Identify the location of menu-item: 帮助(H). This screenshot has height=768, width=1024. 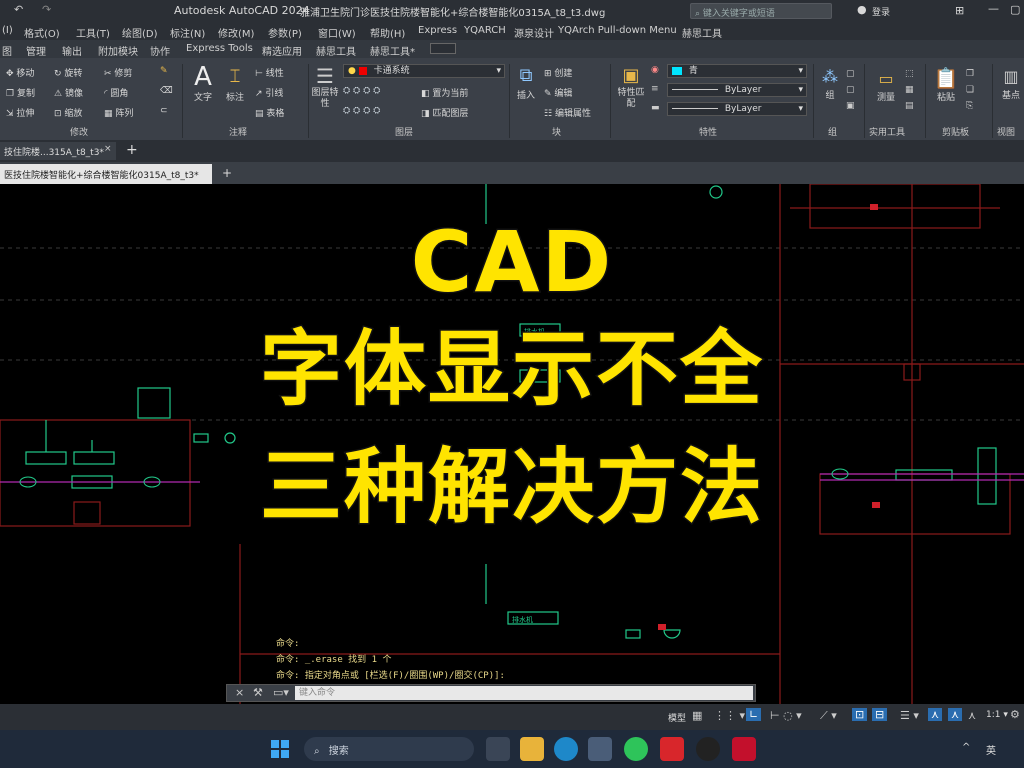
(387, 32).